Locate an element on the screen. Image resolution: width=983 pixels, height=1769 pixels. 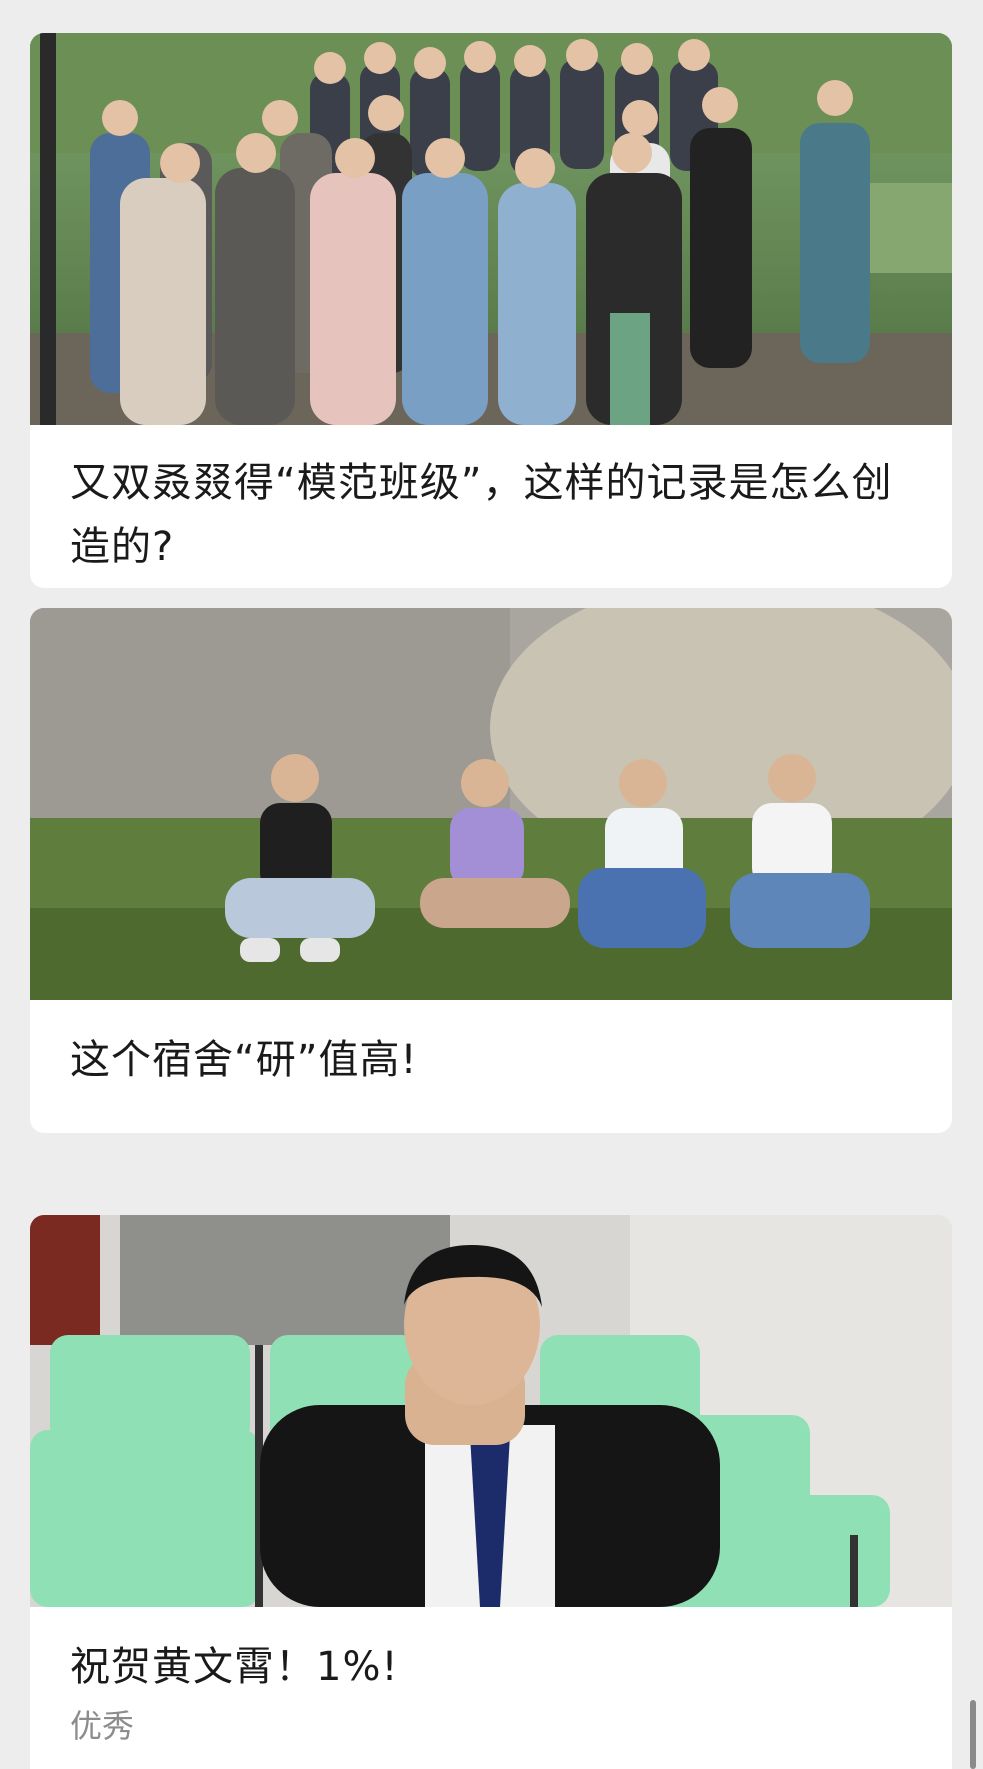
article-title: 祝贺黄文霄！1%! is located at coordinates (491, 1653).